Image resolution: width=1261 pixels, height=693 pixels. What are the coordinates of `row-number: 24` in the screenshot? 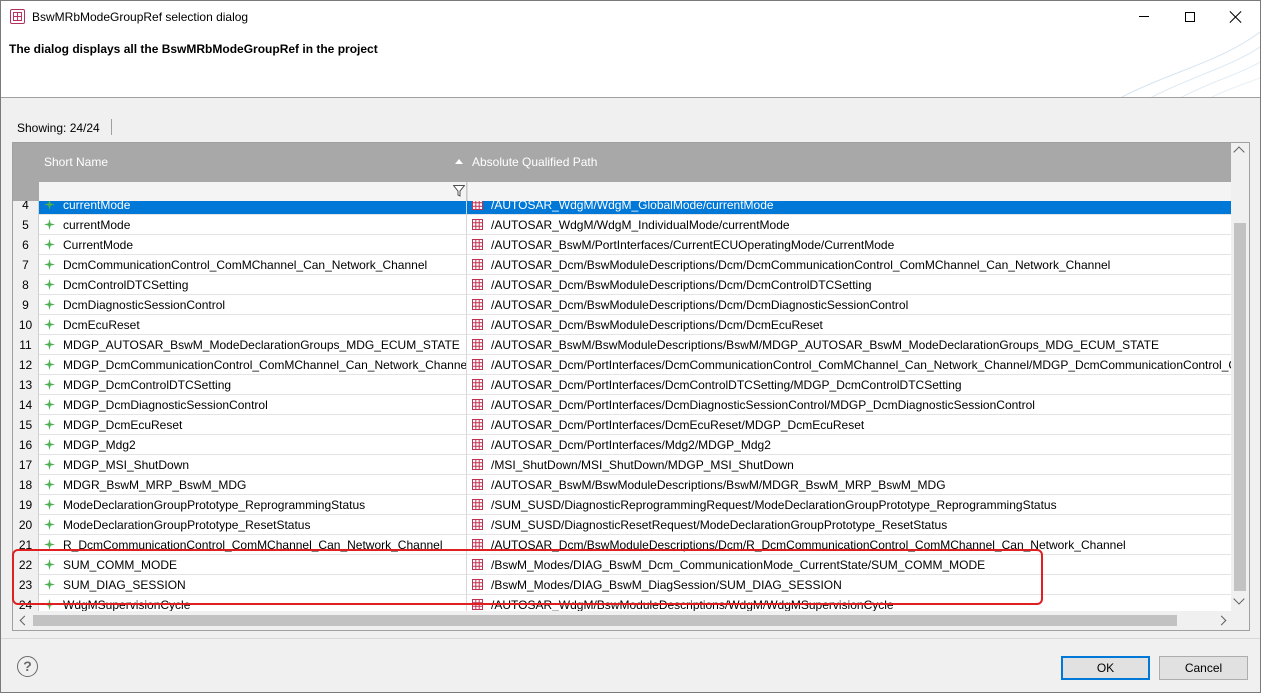 It's located at (26, 603).